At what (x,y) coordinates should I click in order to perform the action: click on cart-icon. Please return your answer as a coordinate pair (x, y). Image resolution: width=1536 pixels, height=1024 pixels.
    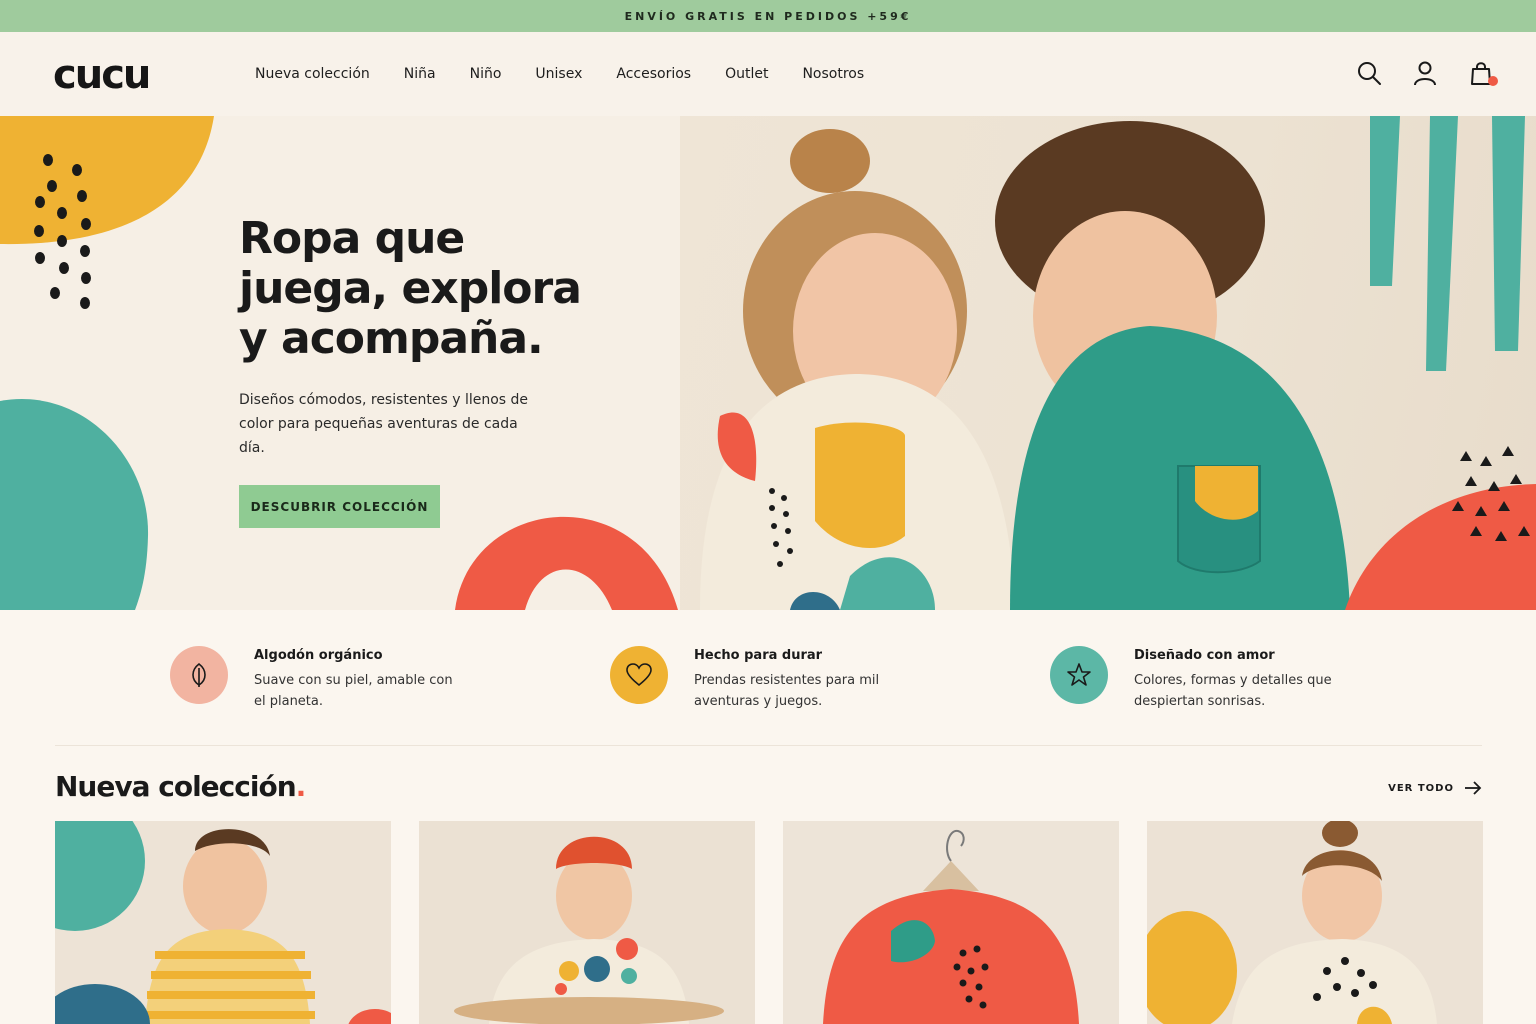
    Looking at the image, I should click on (1483, 73).